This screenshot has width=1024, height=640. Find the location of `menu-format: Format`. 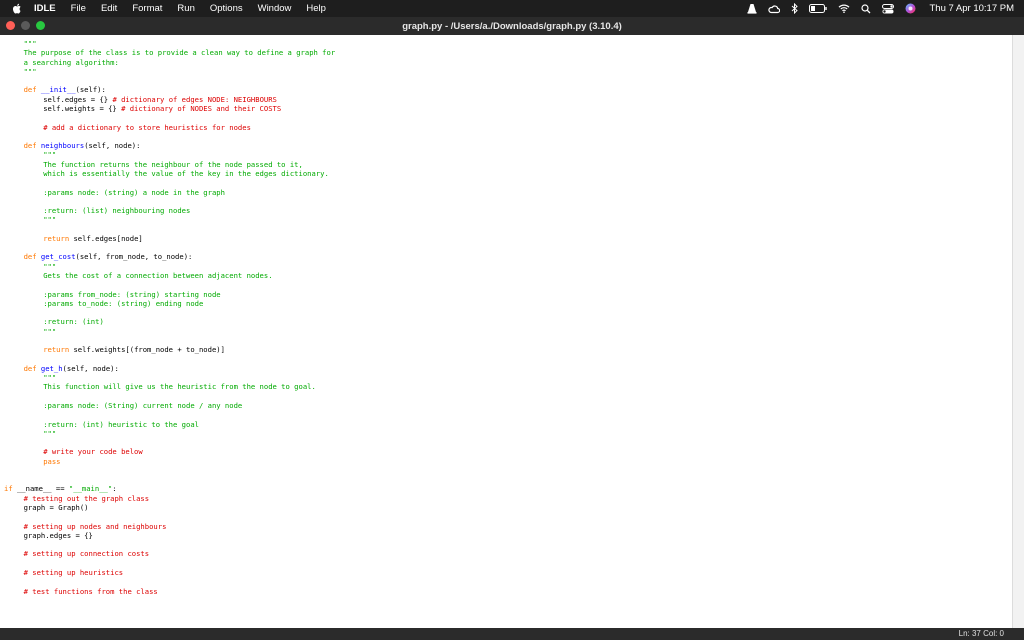

menu-format: Format is located at coordinates (147, 8).